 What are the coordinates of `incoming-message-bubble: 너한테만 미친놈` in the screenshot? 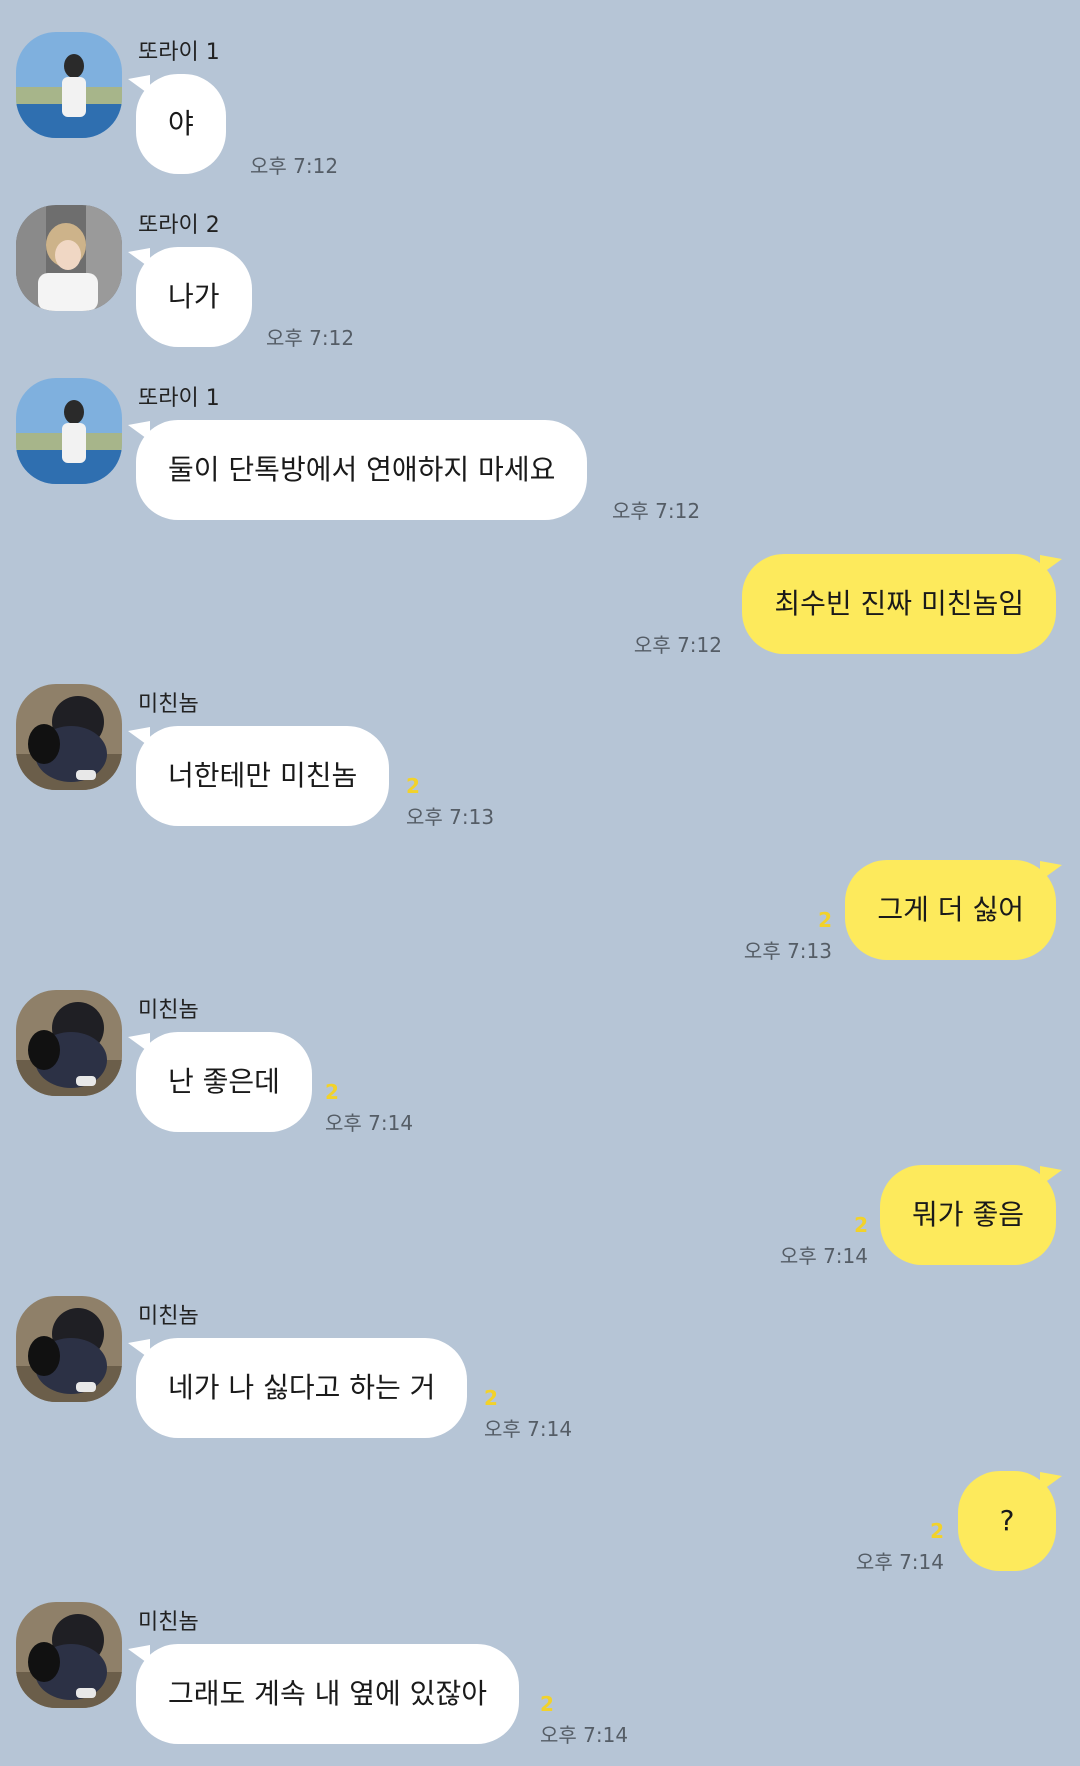 It's located at (263, 776).